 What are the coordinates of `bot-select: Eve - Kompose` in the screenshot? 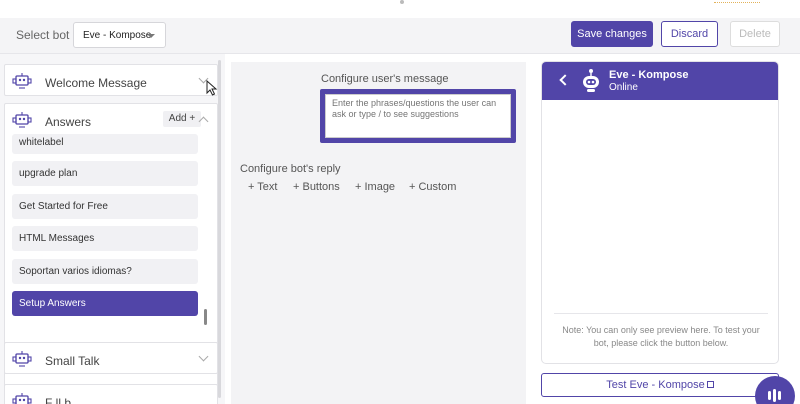 It's located at (119, 35).